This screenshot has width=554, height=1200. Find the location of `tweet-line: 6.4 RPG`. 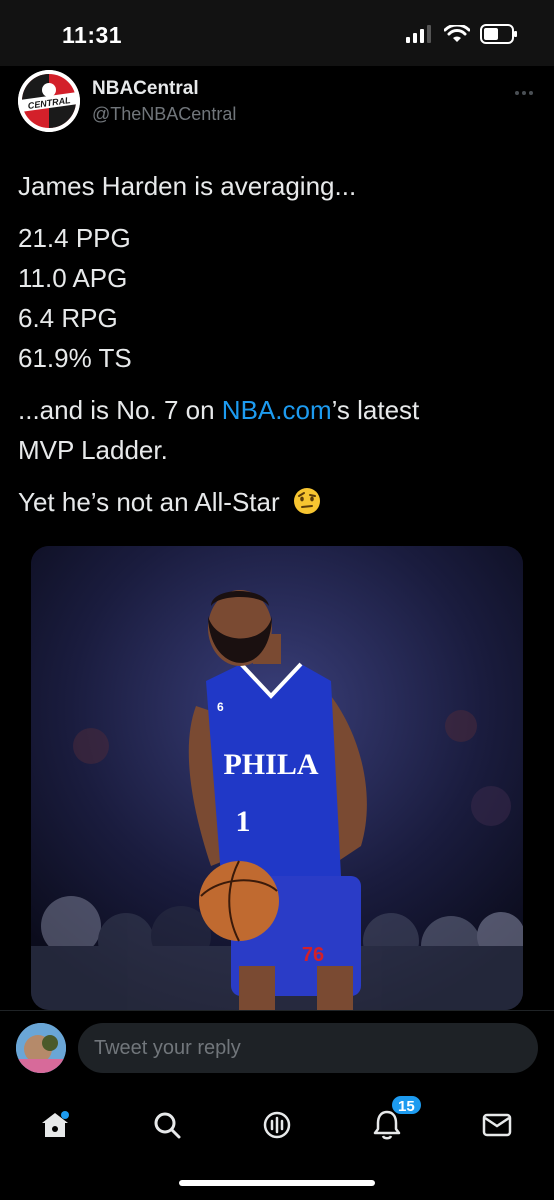

tweet-line: 6.4 RPG is located at coordinates (68, 318).